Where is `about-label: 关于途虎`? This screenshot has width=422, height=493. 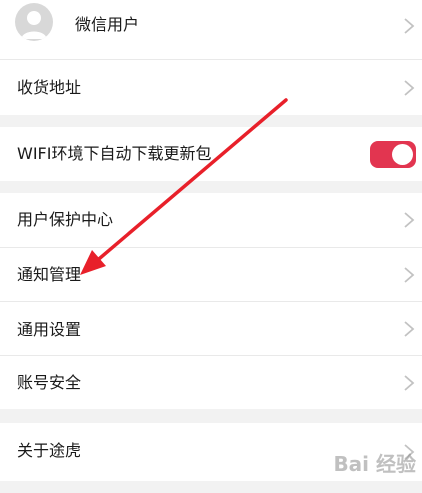
about-label: 关于途虎 is located at coordinates (49, 450).